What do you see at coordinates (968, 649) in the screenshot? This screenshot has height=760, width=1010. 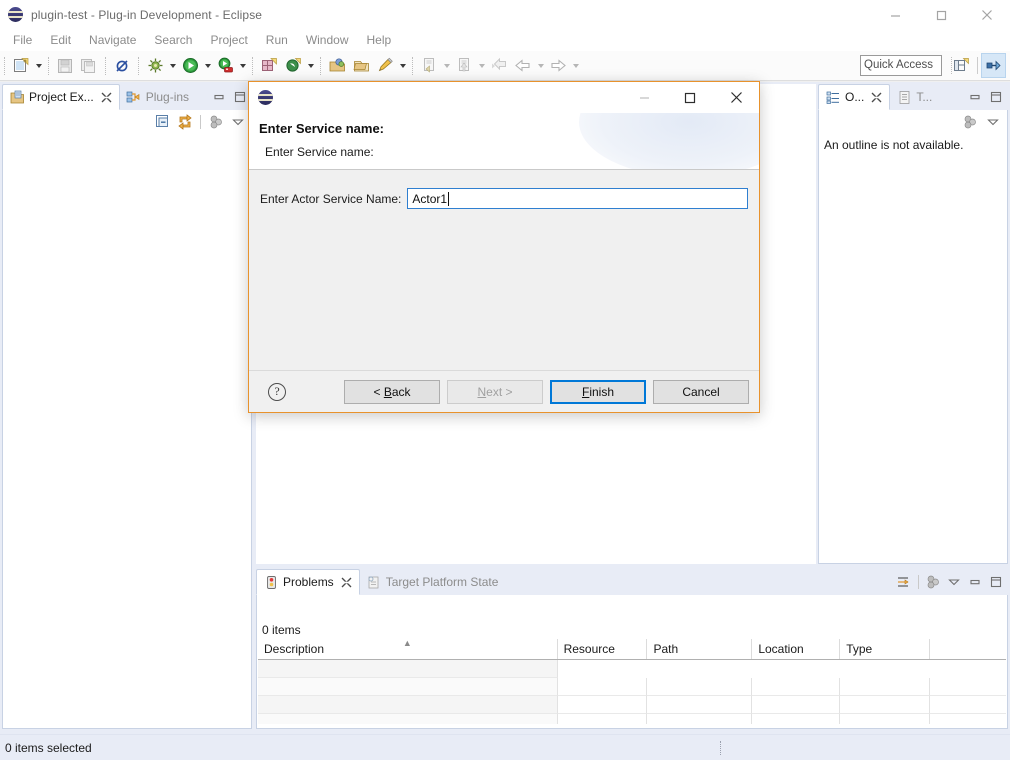 I see `column-header-extra` at bounding box center [968, 649].